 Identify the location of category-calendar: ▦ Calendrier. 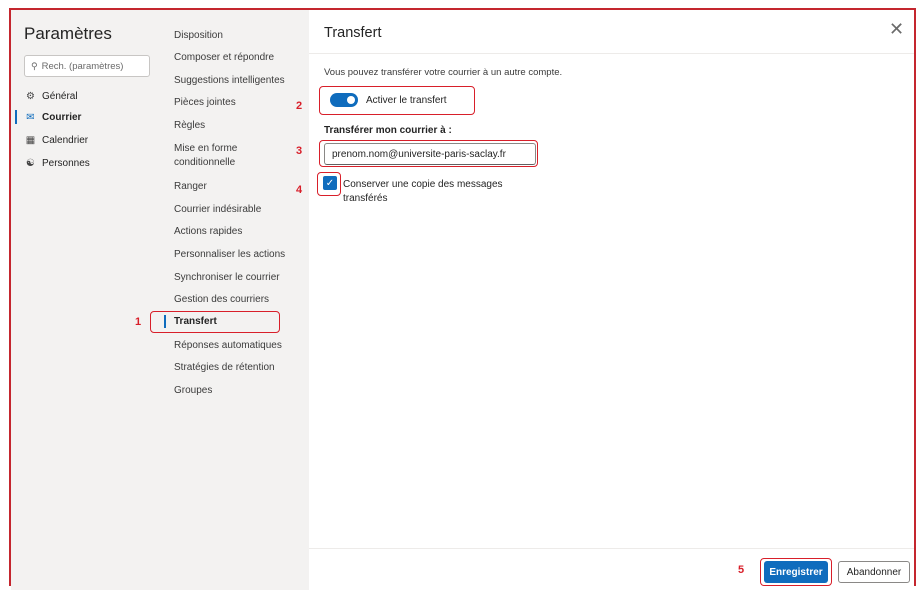
(56, 140).